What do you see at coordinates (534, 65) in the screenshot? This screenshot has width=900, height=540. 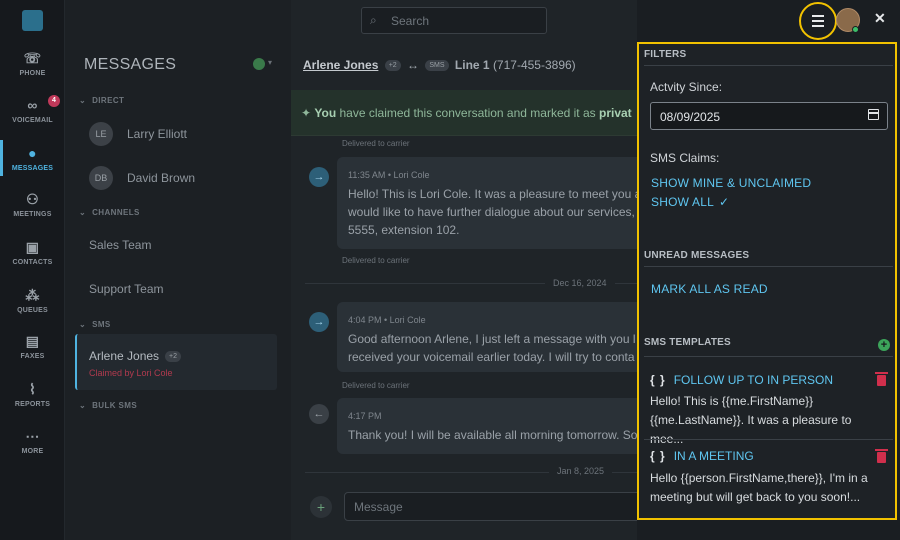 I see `phone-number: (717-455-3896)` at bounding box center [534, 65].